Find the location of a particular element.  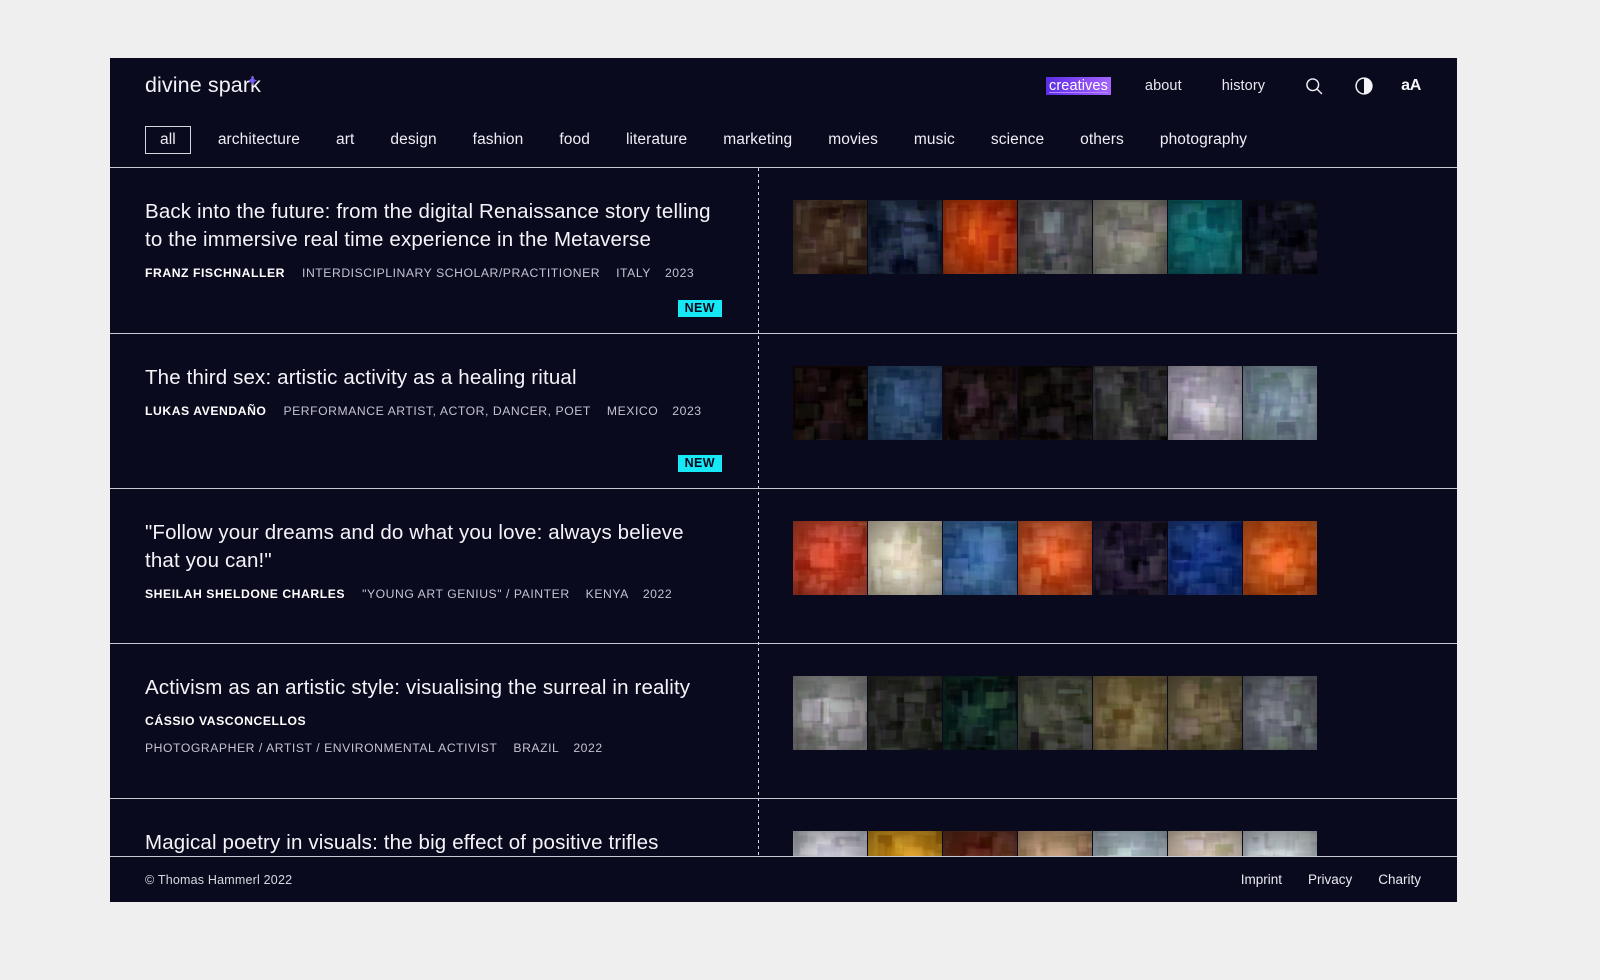

entry-role: INTERDISCIPLINARY SCHOLAR/PRACTITIONER is located at coordinates (451, 273).